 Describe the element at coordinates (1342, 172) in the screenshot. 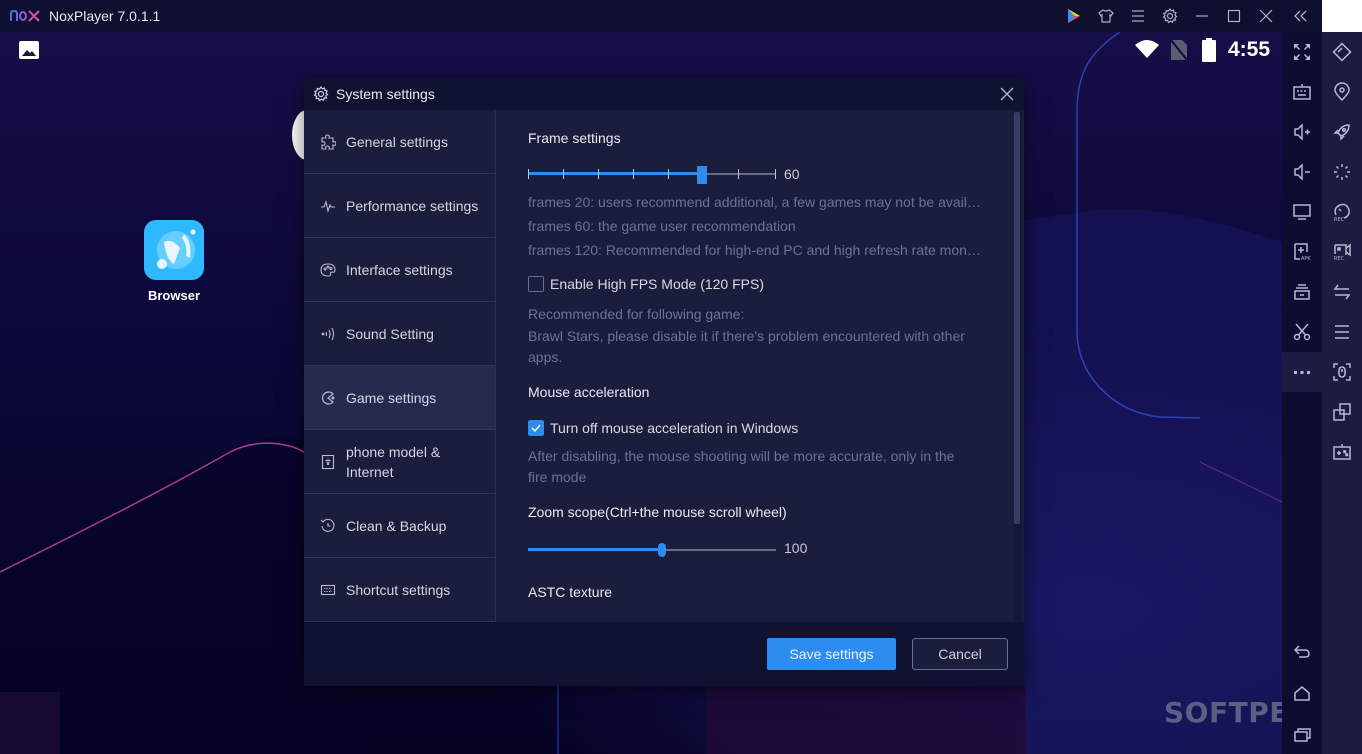

I see `loading-icon` at that location.